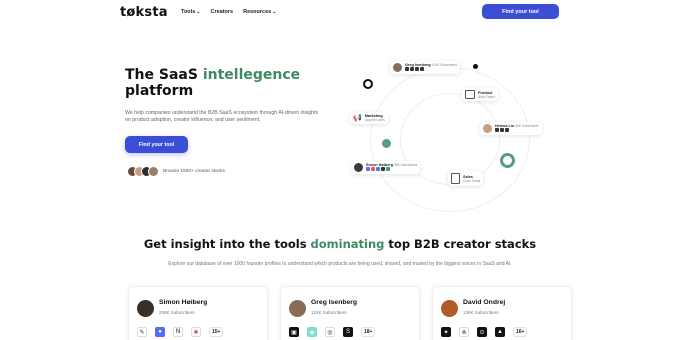  I want to click on nav-link-label: Creators, so click(222, 12).